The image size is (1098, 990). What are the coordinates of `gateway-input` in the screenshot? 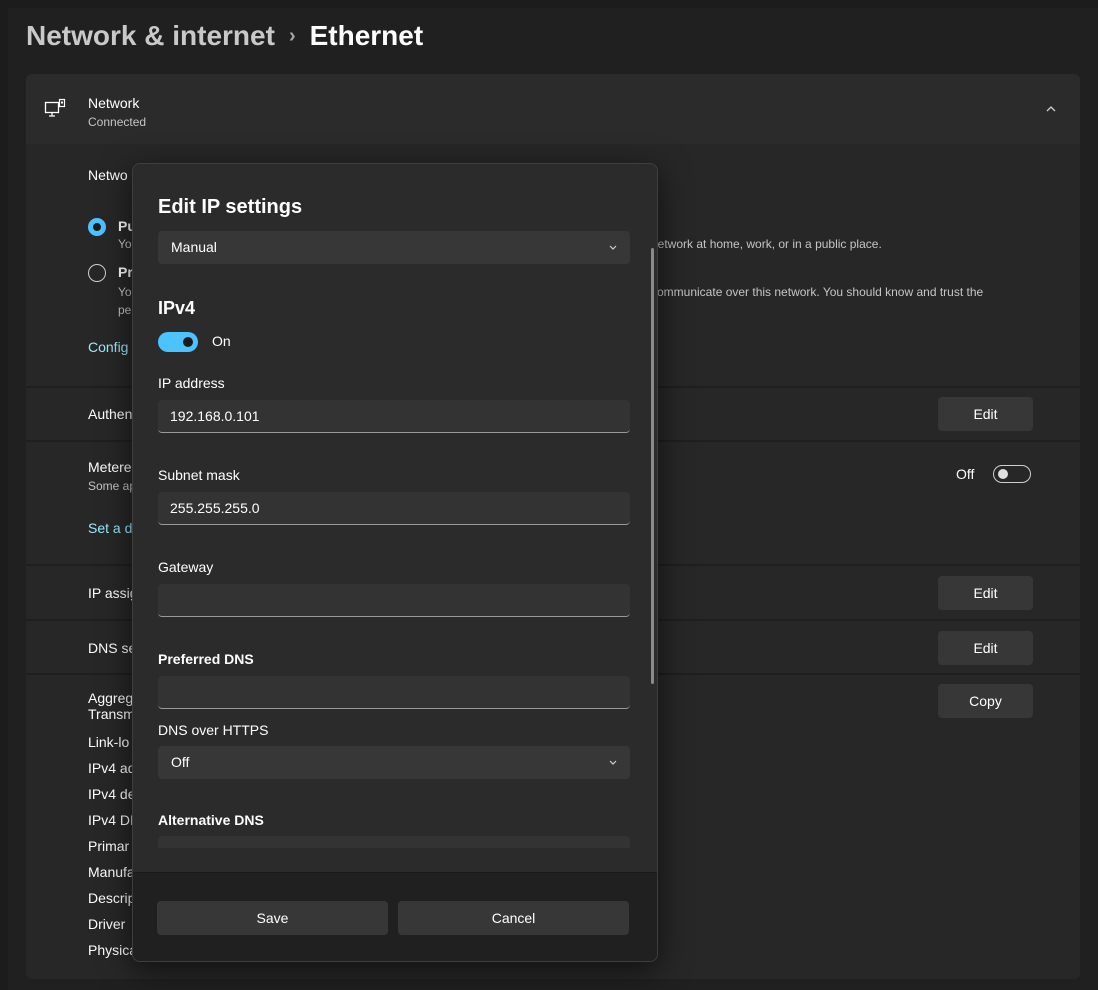 It's located at (394, 600).